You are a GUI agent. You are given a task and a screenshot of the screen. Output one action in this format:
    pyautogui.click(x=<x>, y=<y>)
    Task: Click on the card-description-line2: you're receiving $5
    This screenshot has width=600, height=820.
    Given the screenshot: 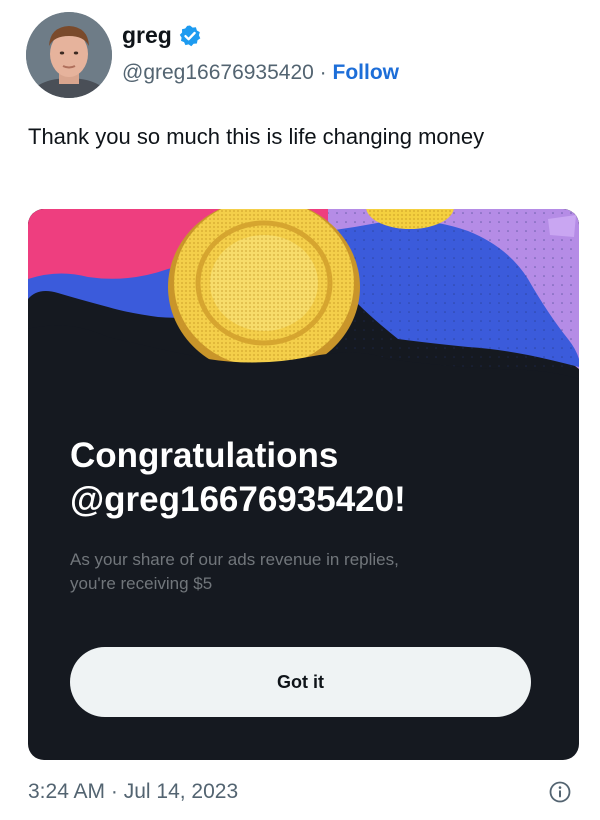 What is the action you would take?
    pyautogui.click(x=141, y=583)
    